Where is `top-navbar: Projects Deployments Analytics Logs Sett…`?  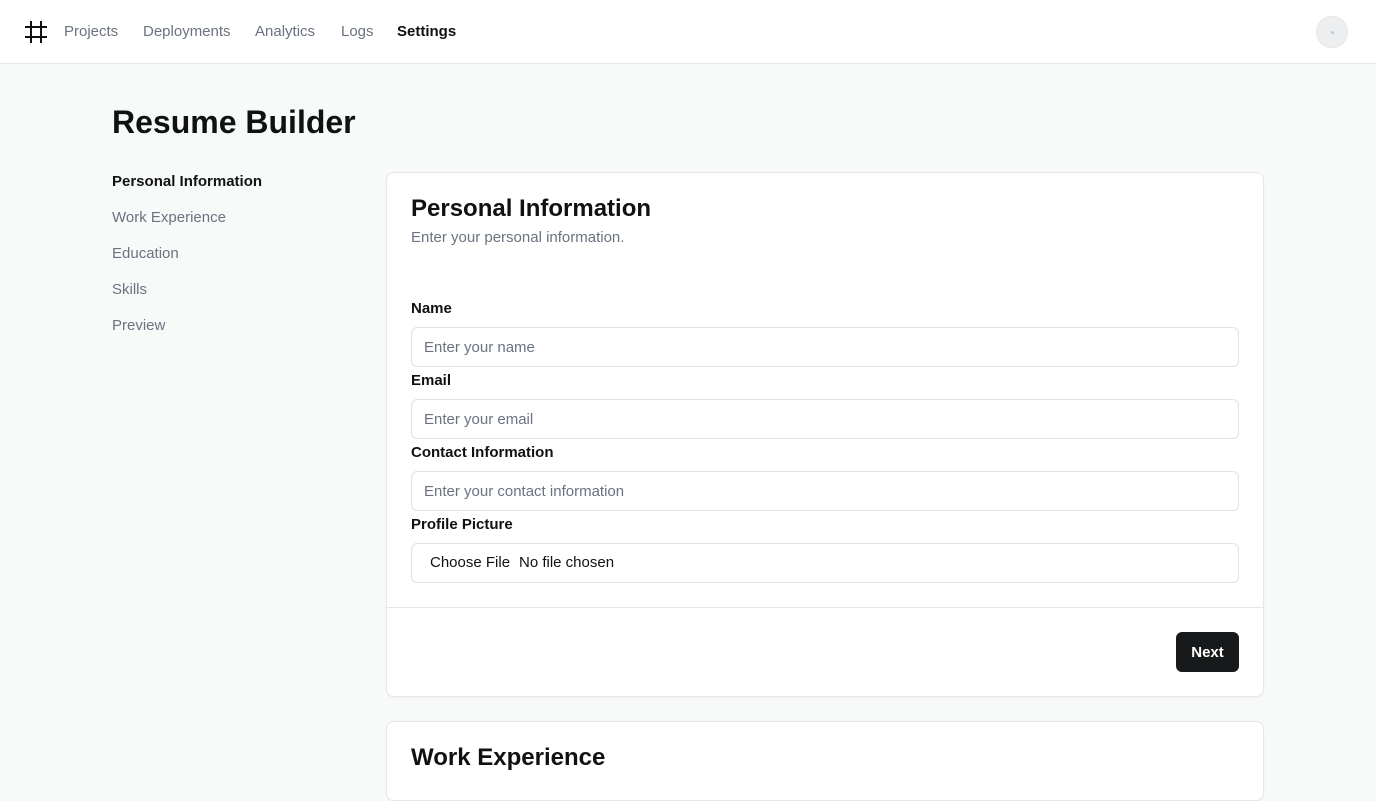 top-navbar: Projects Deployments Analytics Logs Sett… is located at coordinates (688, 32).